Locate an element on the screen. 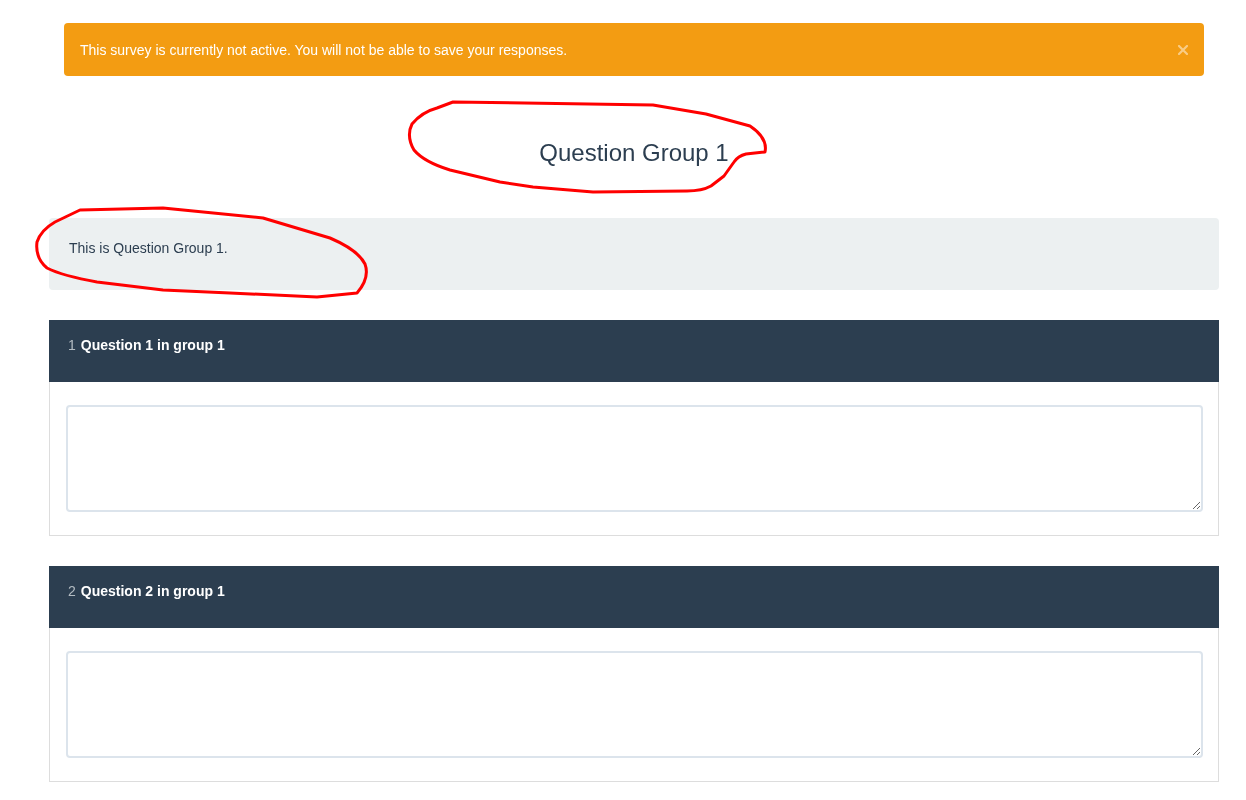 This screenshot has height=800, width=1246. question-text: Question 1 in group 1 is located at coordinates (152, 345).